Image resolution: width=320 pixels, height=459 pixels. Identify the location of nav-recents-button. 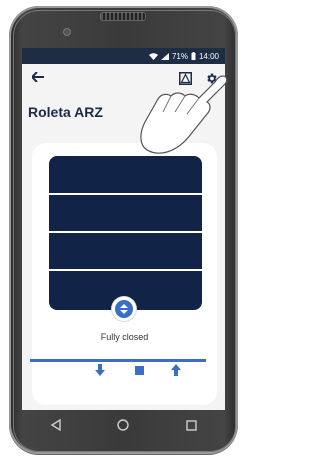
(191, 425).